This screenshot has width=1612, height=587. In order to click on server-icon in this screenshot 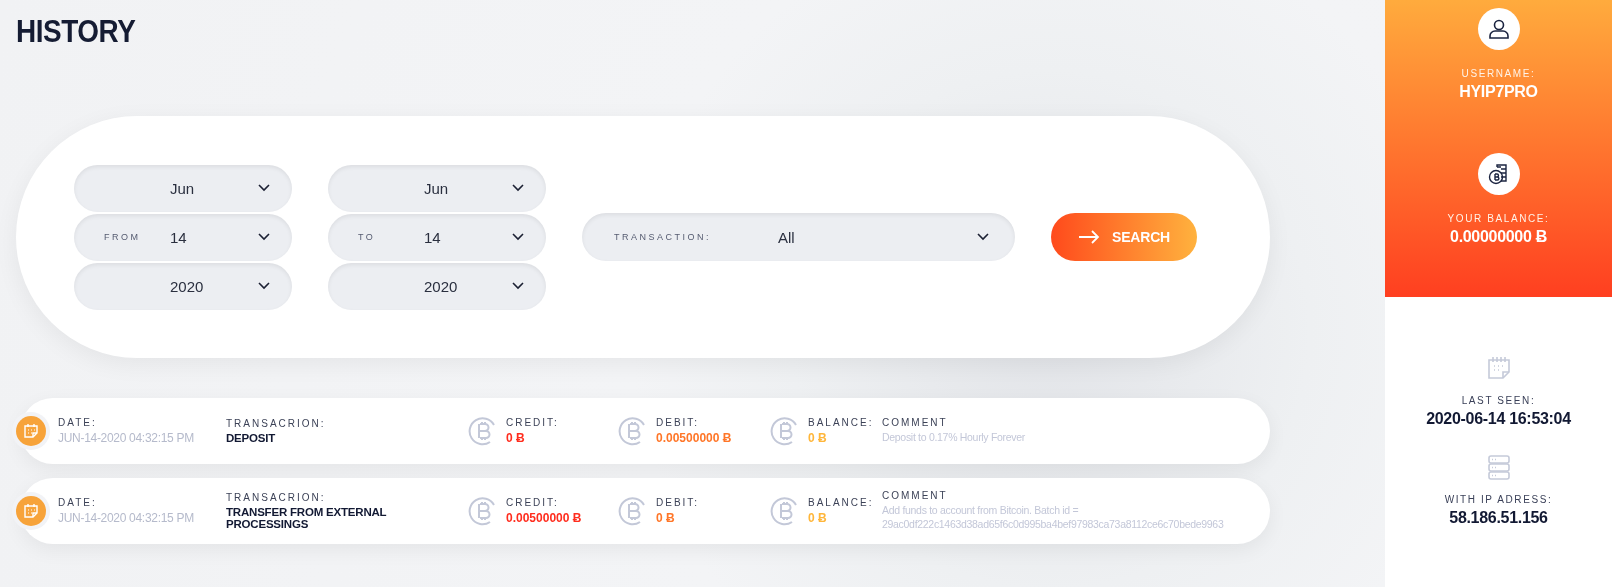, I will do `click(1498, 467)`.